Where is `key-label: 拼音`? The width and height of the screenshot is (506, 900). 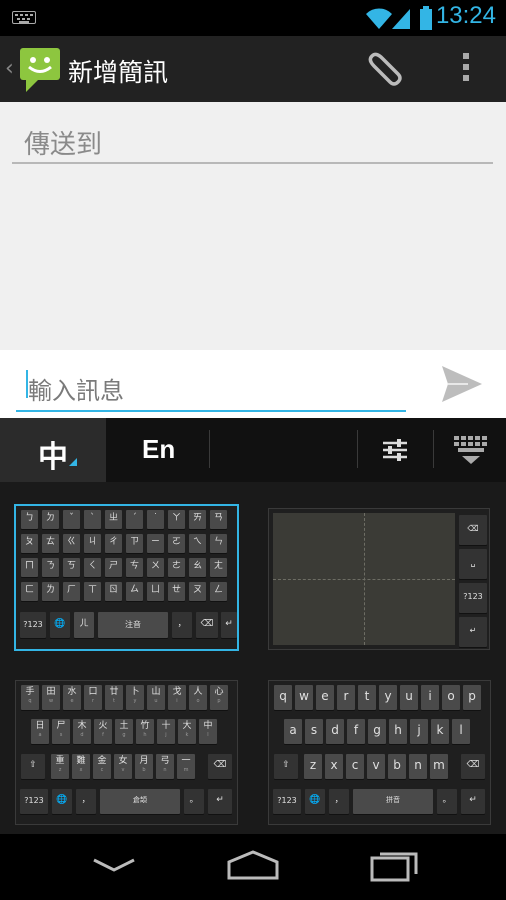
key-label: 拼音 is located at coordinates (393, 800).